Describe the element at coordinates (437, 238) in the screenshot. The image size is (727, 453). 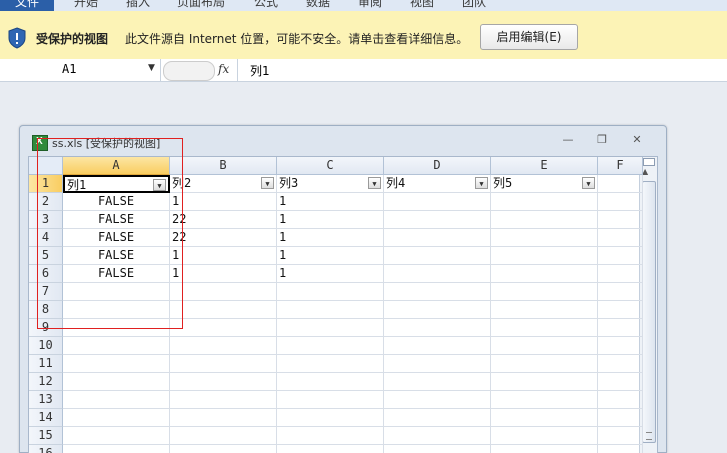
I see `cell-d4` at that location.